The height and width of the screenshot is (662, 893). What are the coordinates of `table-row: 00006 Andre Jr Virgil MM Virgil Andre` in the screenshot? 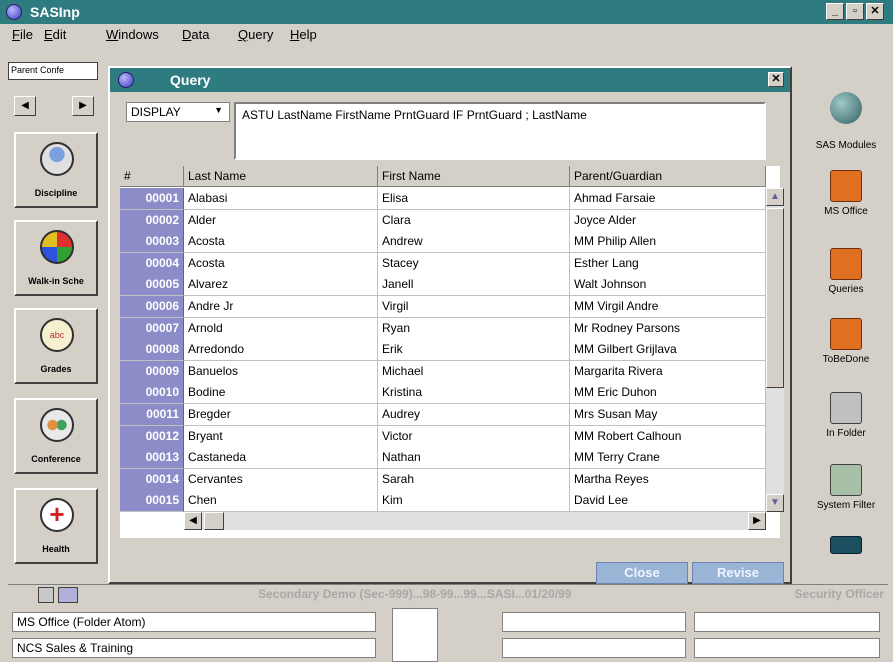 It's located at (443, 307).